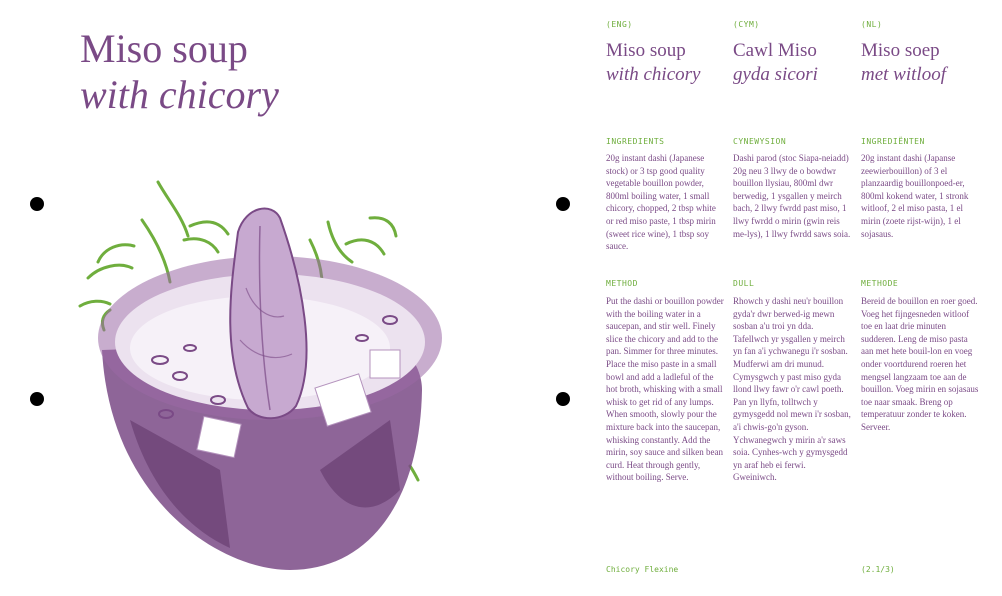 This screenshot has width=1002, height=596. I want to click on column-title: Cawl Miso gyda sicori, so click(789, 63).